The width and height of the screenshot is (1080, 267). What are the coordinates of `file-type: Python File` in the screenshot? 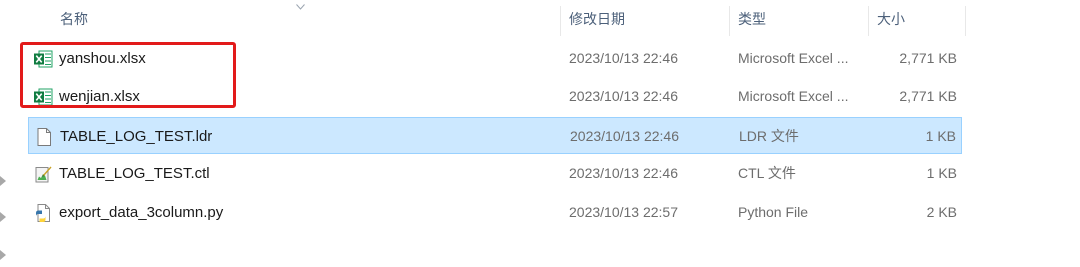 It's located at (773, 212).